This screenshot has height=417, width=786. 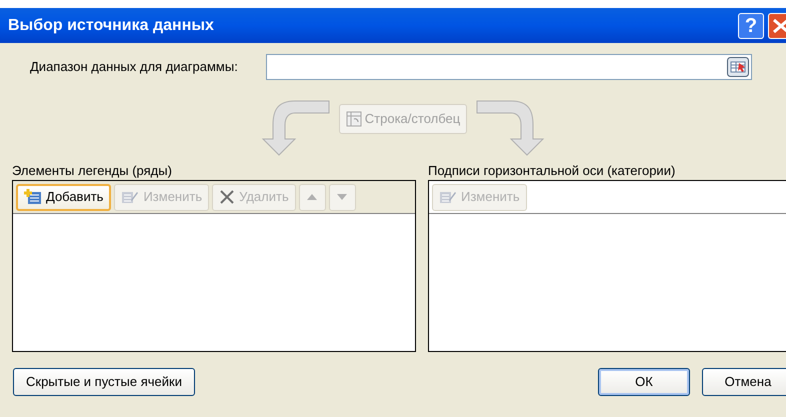 I want to click on table-swap-icon, so click(x=354, y=119).